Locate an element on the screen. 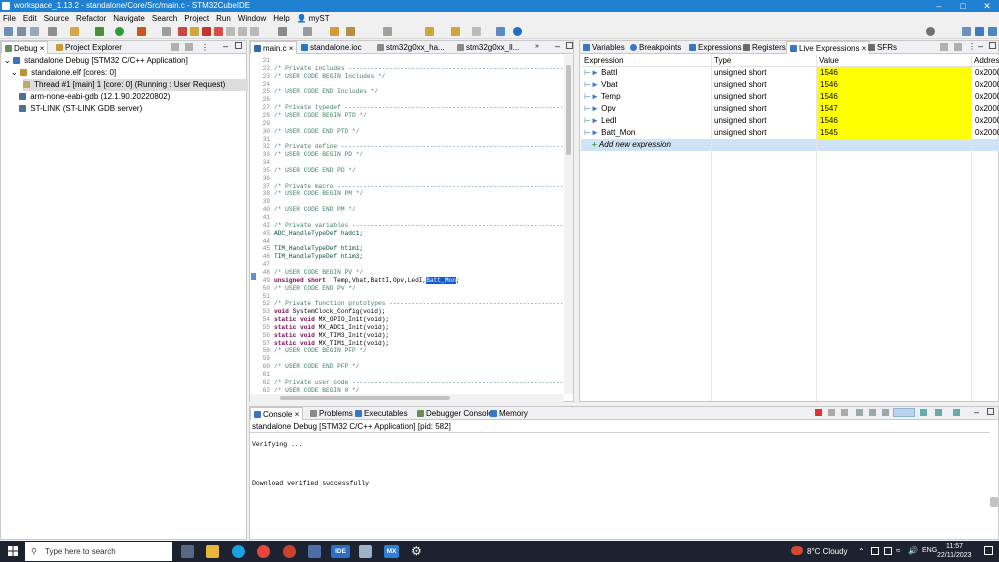  menu-navigate: Navigate is located at coordinates (129, 18).